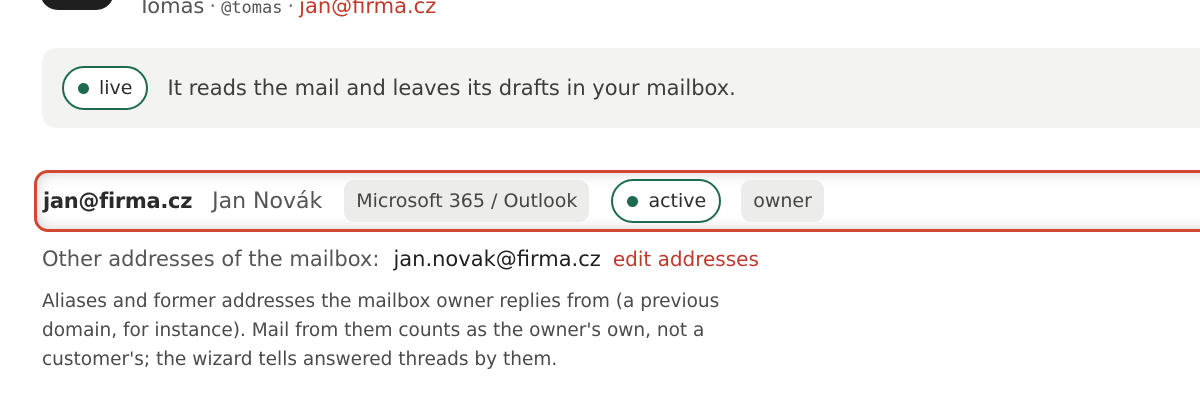  Describe the element at coordinates (171, 9) in the screenshot. I see `user-name: Tomas` at that location.